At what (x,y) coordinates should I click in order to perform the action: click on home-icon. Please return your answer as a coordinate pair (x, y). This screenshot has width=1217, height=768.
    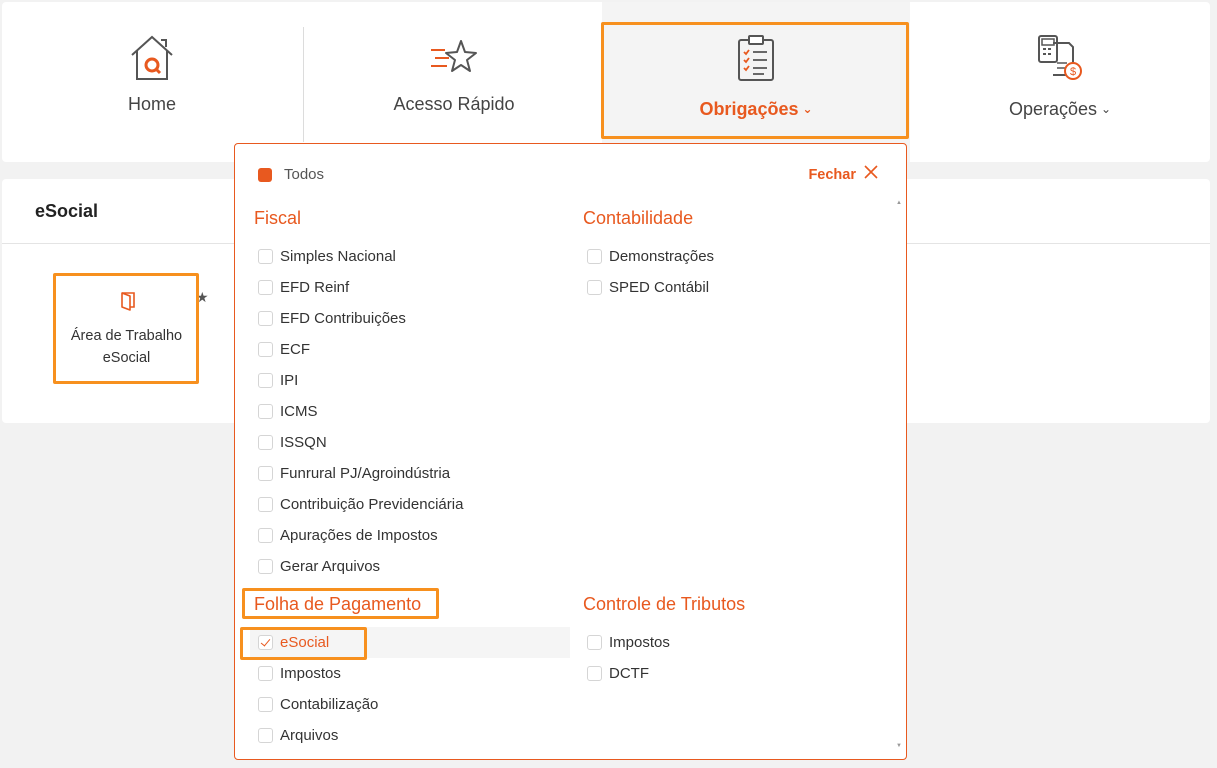
    Looking at the image, I should click on (152, 58).